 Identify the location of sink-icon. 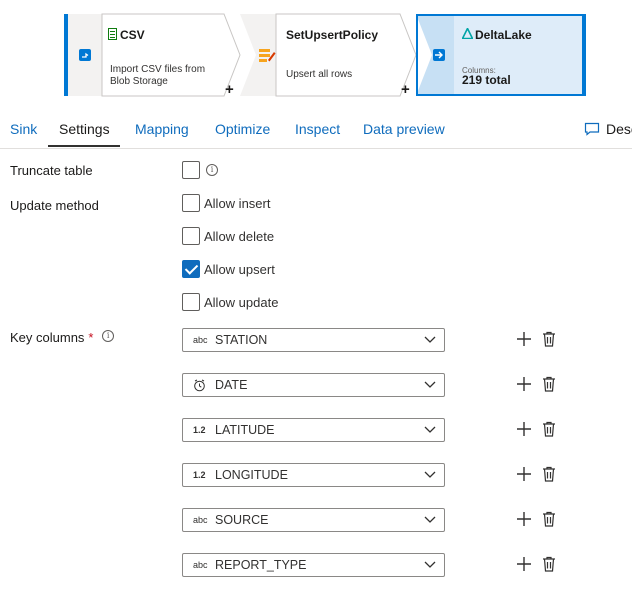
(439, 55).